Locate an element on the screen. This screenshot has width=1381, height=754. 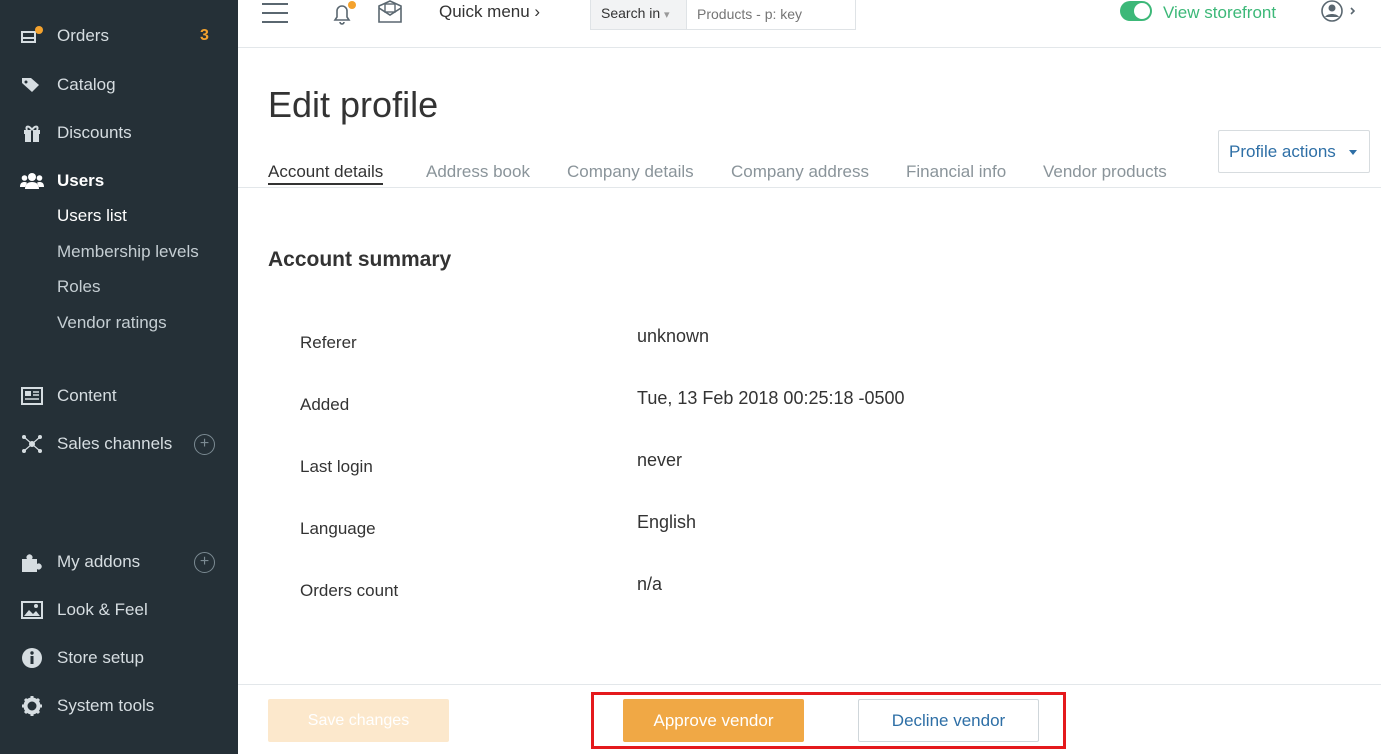
sidebar-item-label: System tools is located at coordinates (106, 705).